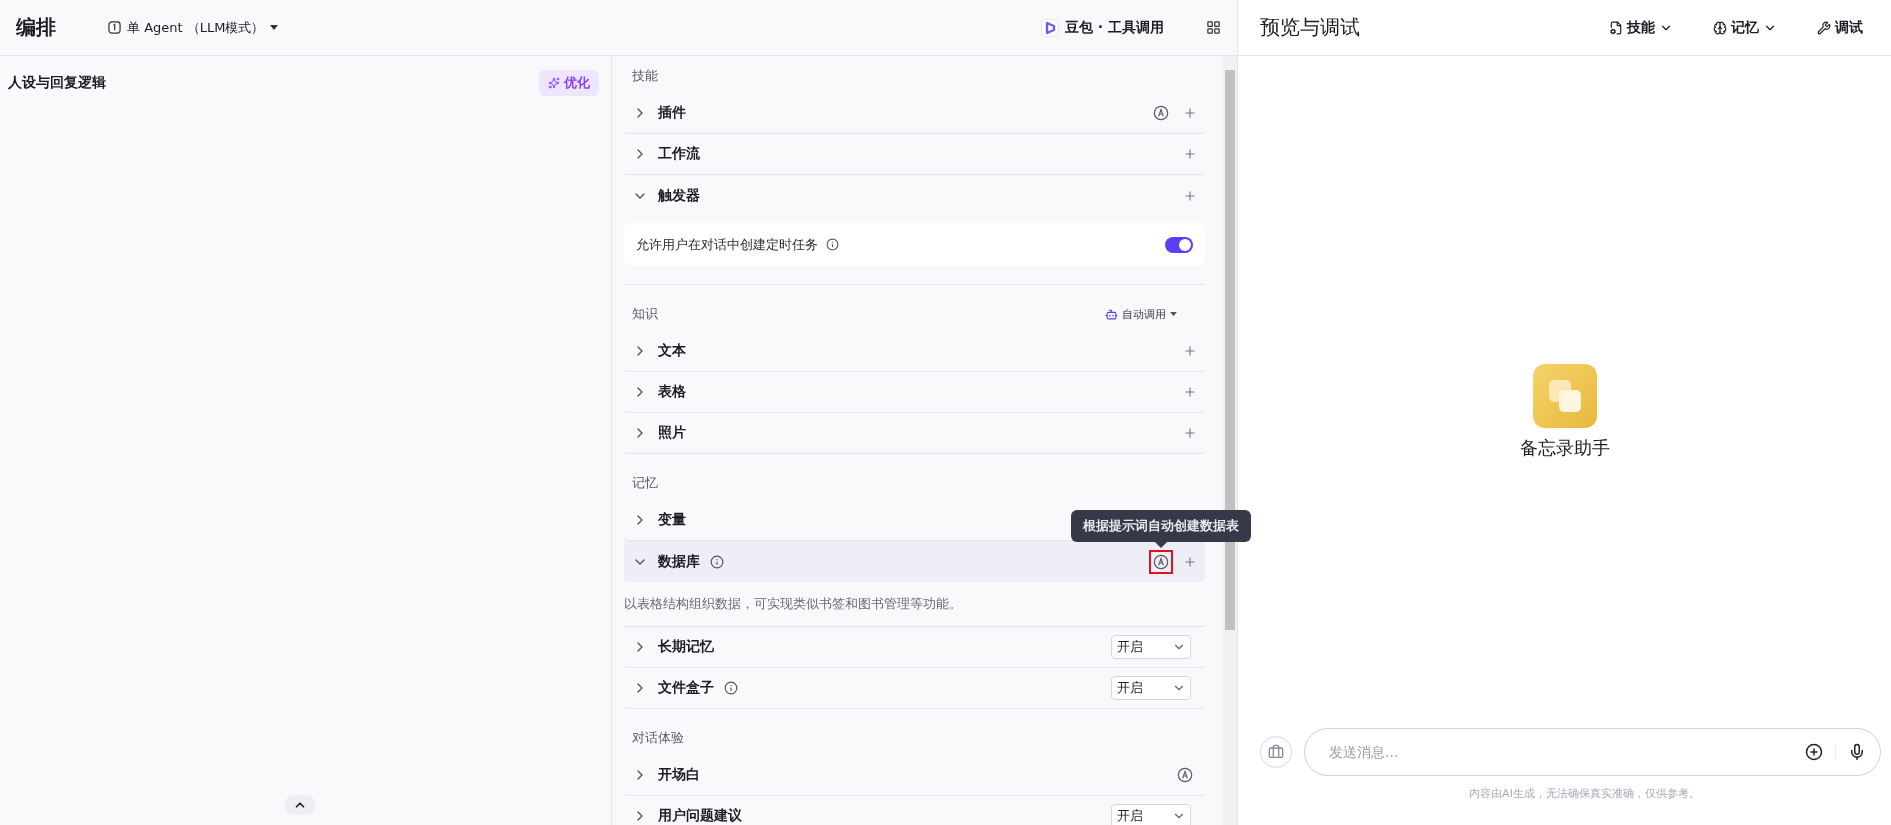 This screenshot has width=1891, height=825. Describe the element at coordinates (679, 154) in the screenshot. I see `row-label: 工作流` at that location.